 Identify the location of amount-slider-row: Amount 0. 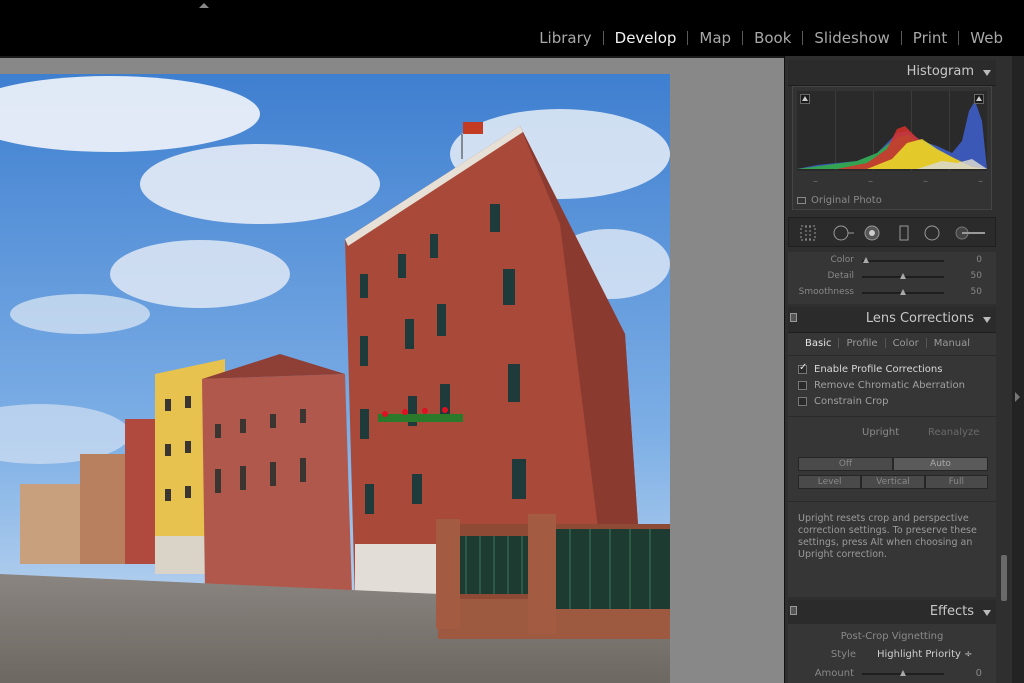
(892, 674).